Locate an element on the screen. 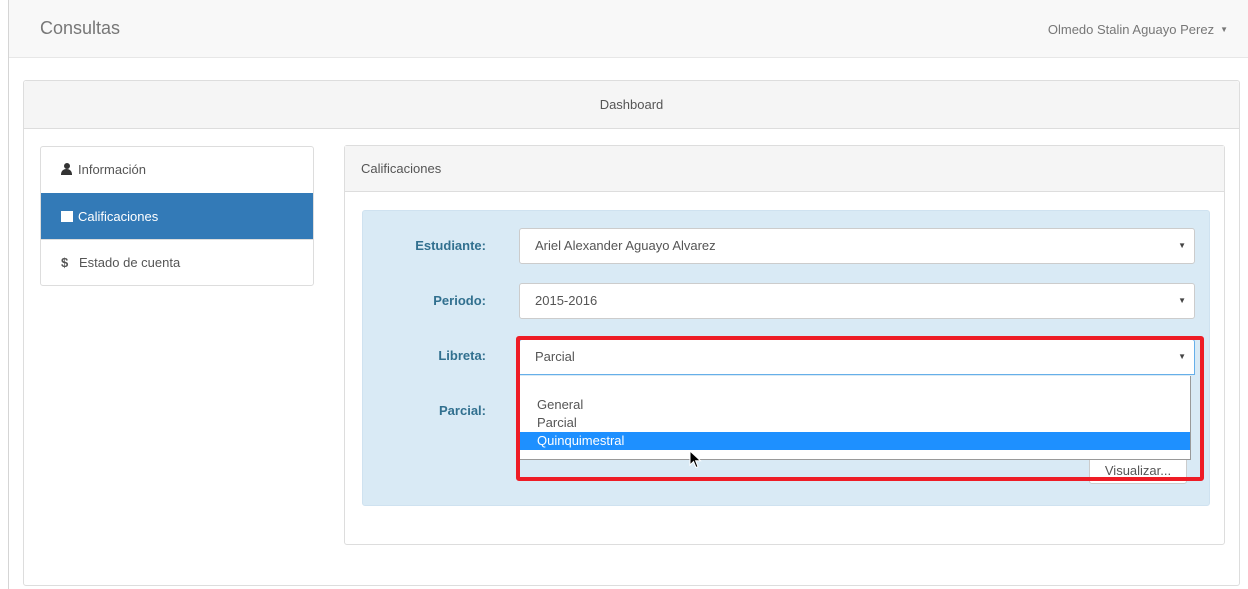  option-quinquimestral: Quinquimestral is located at coordinates (855, 441).